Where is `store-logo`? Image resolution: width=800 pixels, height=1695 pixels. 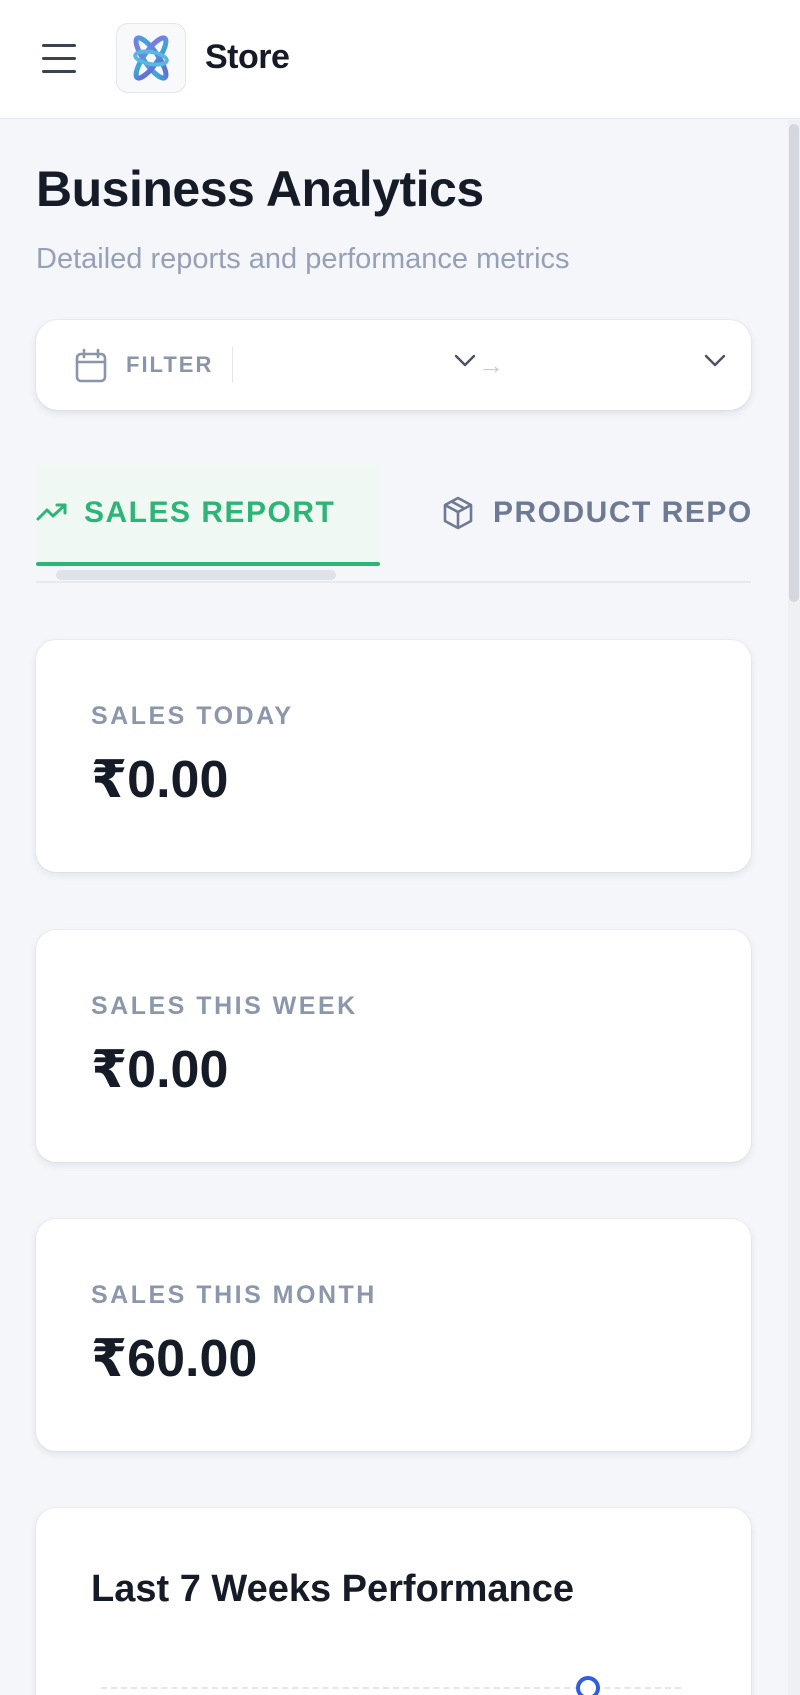
store-logo is located at coordinates (151, 58).